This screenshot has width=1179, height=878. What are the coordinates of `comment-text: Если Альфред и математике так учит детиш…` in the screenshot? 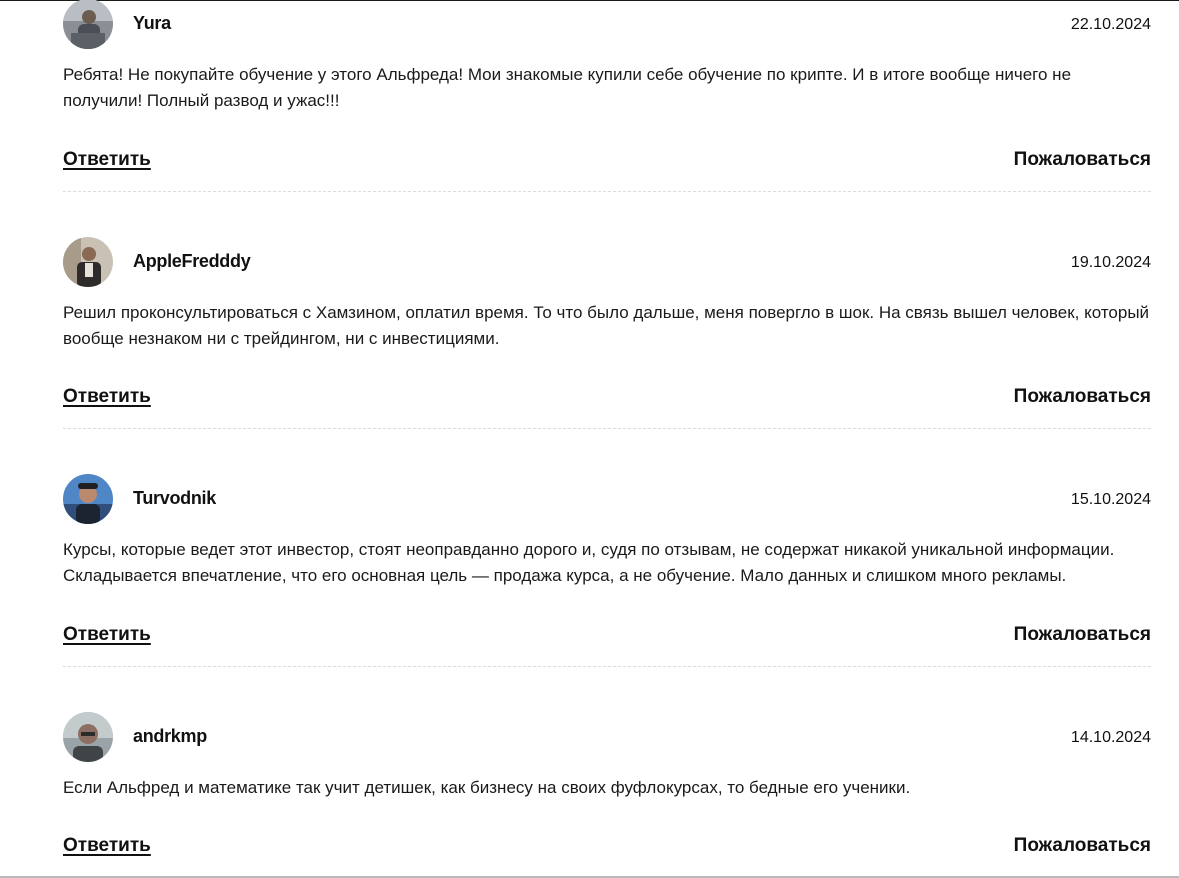 It's located at (487, 787).